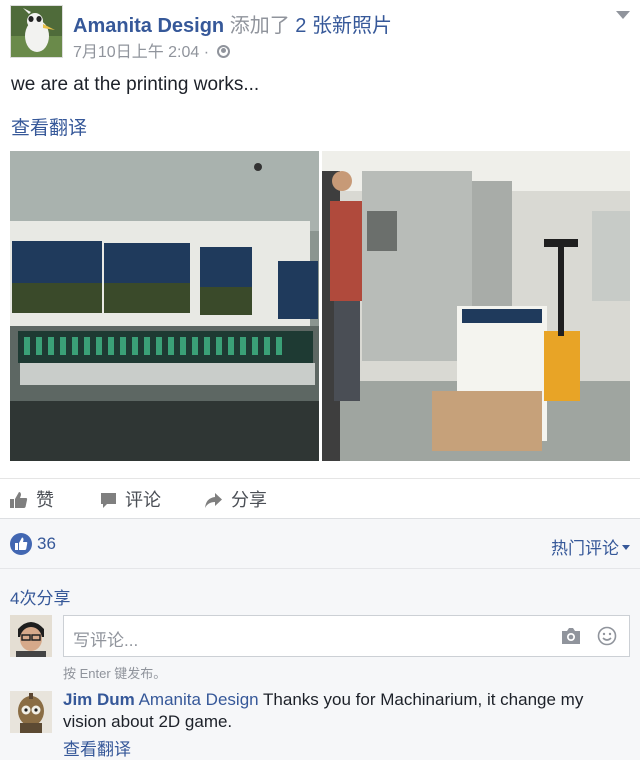  What do you see at coordinates (626, 547) in the screenshot?
I see `caret-down-icon` at bounding box center [626, 547].